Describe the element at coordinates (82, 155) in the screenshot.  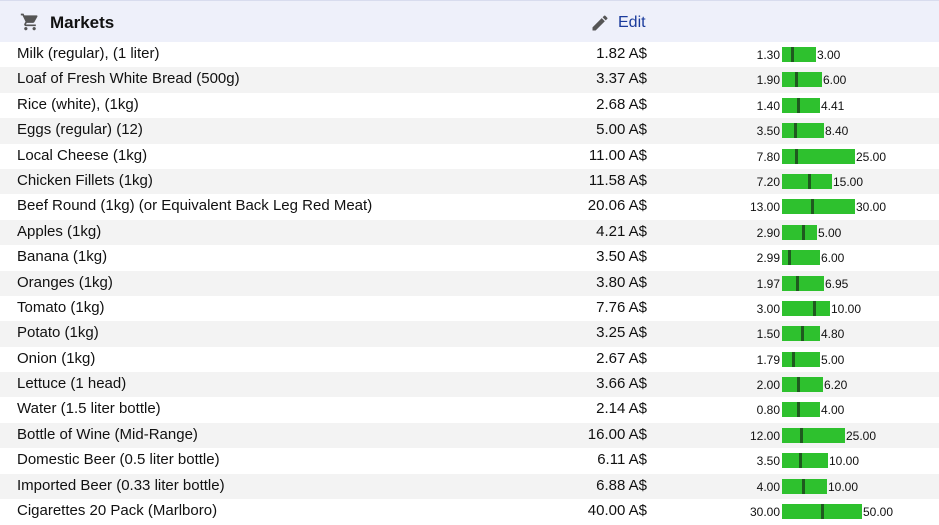
I see `item-name: Local Cheese (1kg)` at that location.